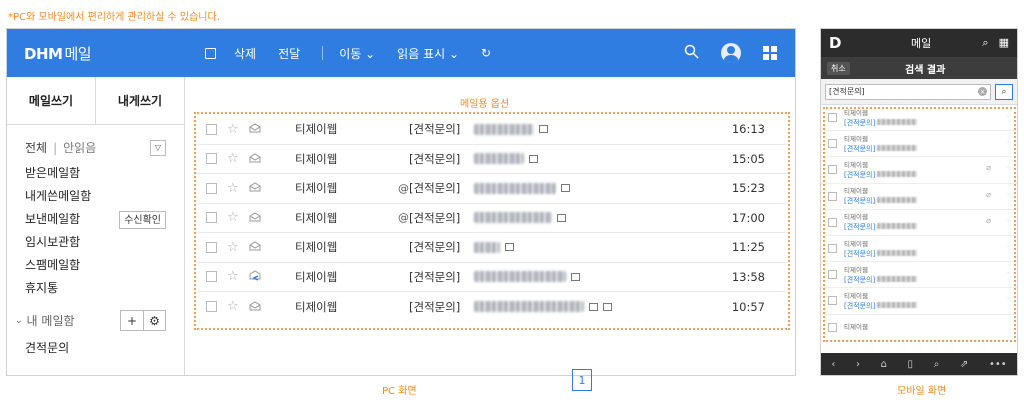  What do you see at coordinates (36, 147) in the screenshot?
I see `filter-all: 전체` at bounding box center [36, 147].